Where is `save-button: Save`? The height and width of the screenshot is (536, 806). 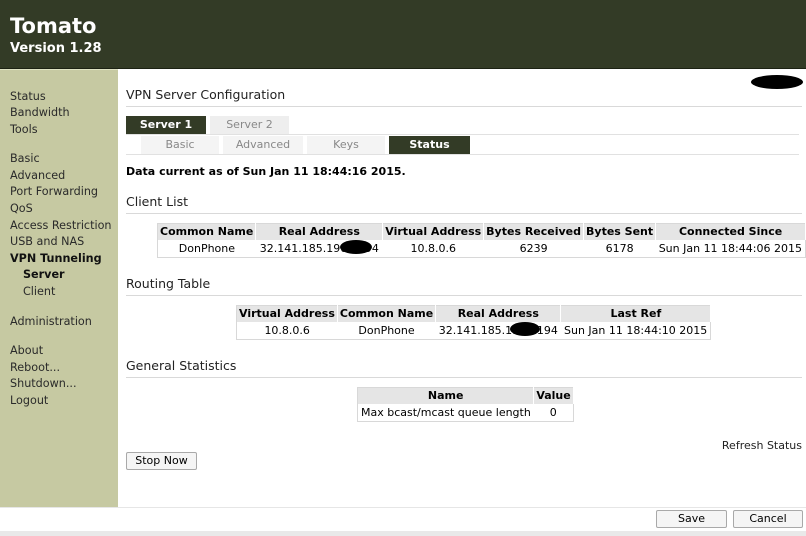 save-button: Save is located at coordinates (691, 519).